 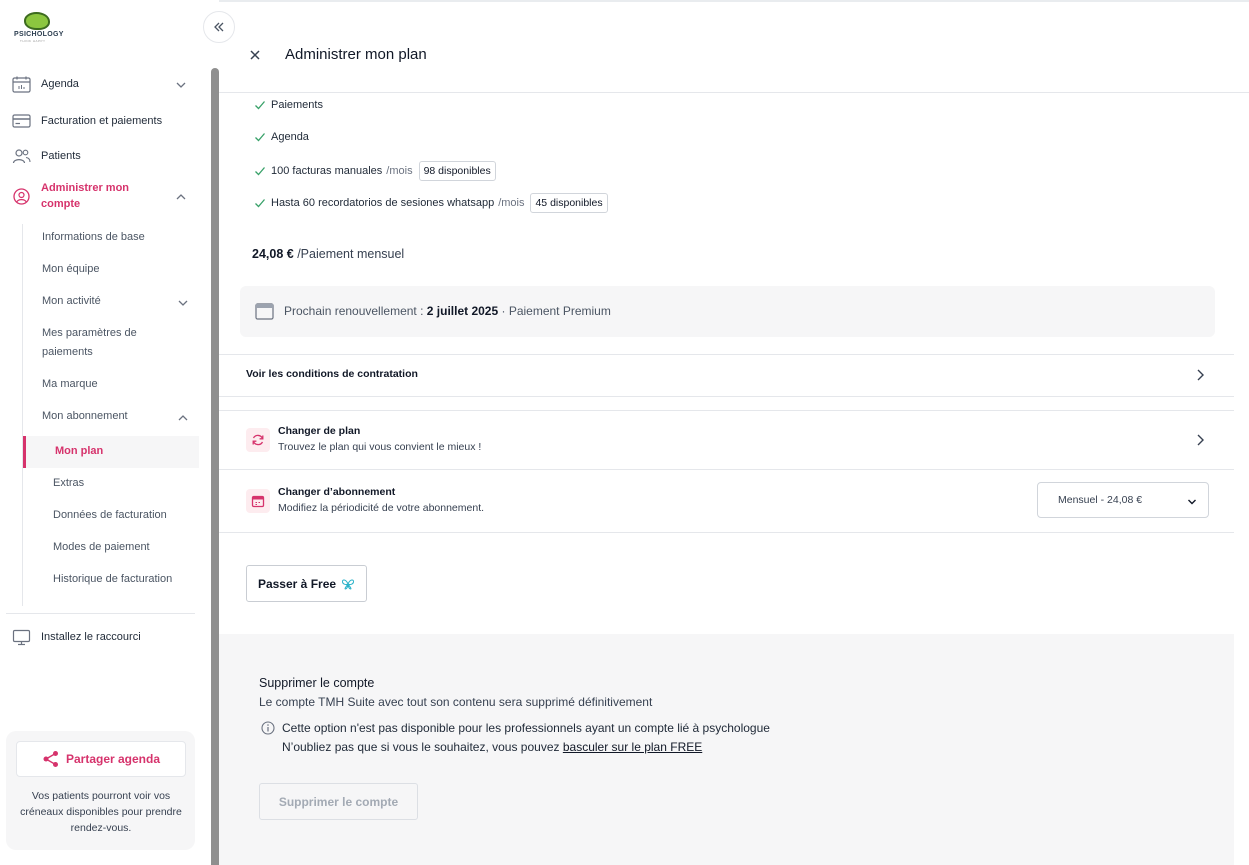 What do you see at coordinates (734, 92) in the screenshot?
I see `header-divider` at bounding box center [734, 92].